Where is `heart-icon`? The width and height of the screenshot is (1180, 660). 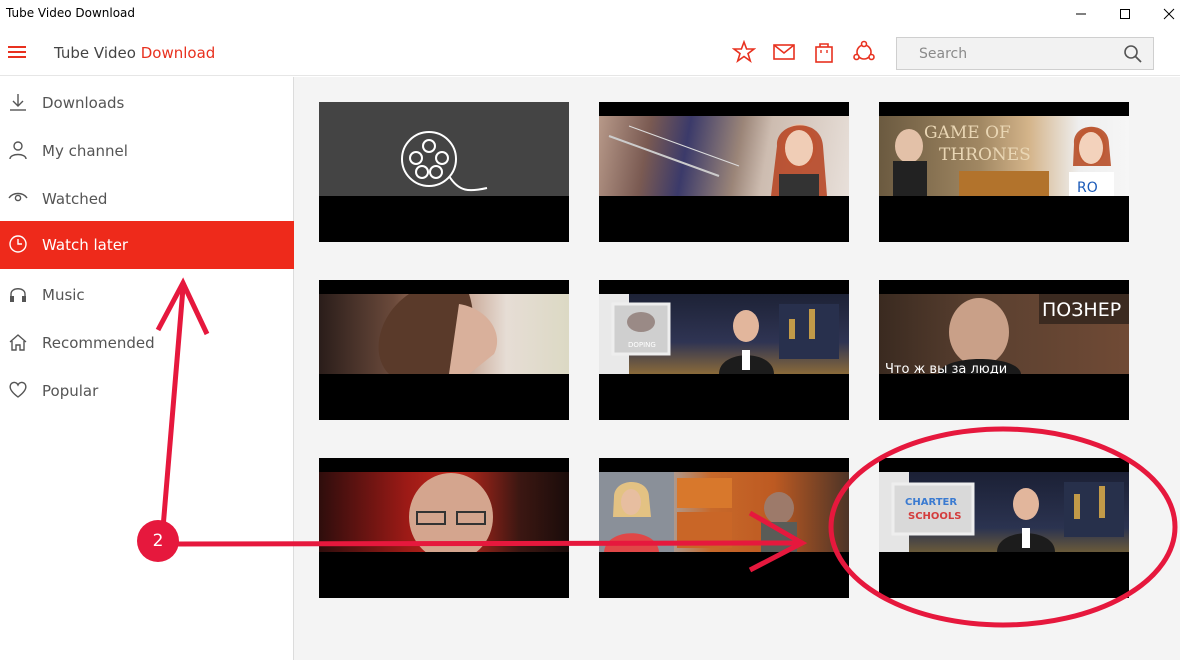
heart-icon is located at coordinates (18, 389).